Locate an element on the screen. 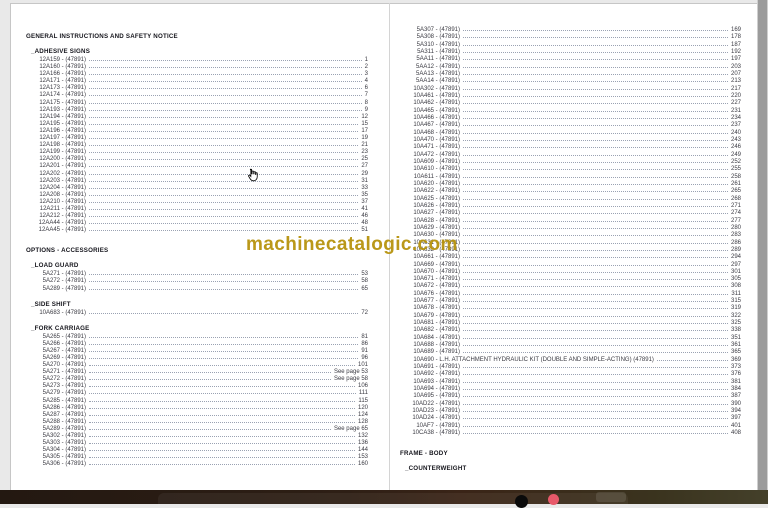 The width and height of the screenshot is (768, 508). toc-entry: 10A681 - (47891) 325 is located at coordinates (570, 323).